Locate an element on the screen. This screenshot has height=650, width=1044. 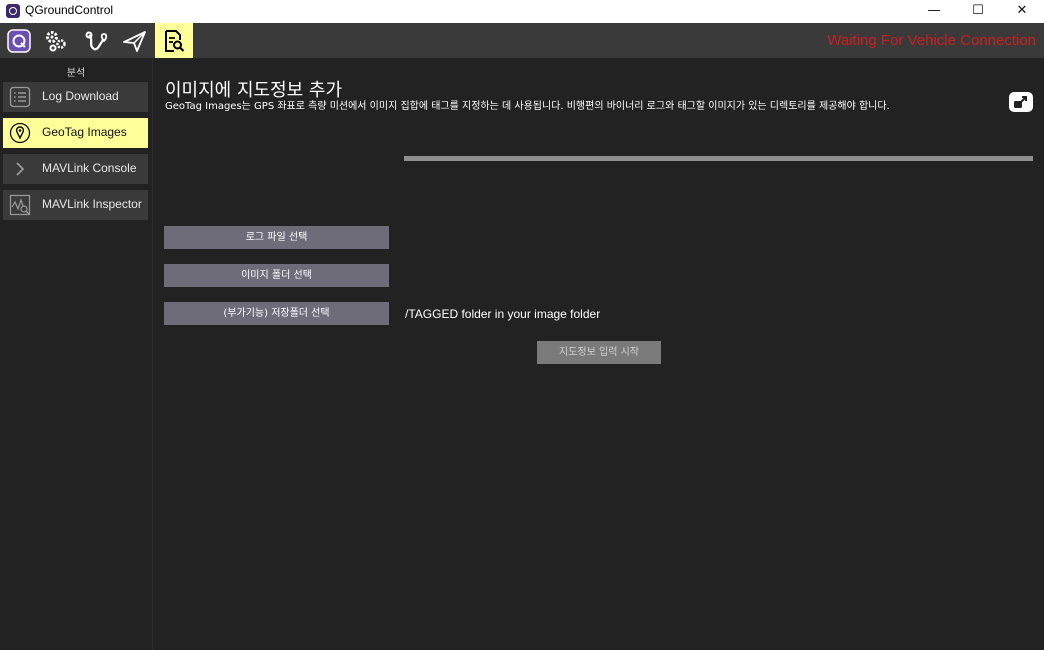
select-save-folder-button: (부가기능) 저장폴더 선택 is located at coordinates (276, 313).